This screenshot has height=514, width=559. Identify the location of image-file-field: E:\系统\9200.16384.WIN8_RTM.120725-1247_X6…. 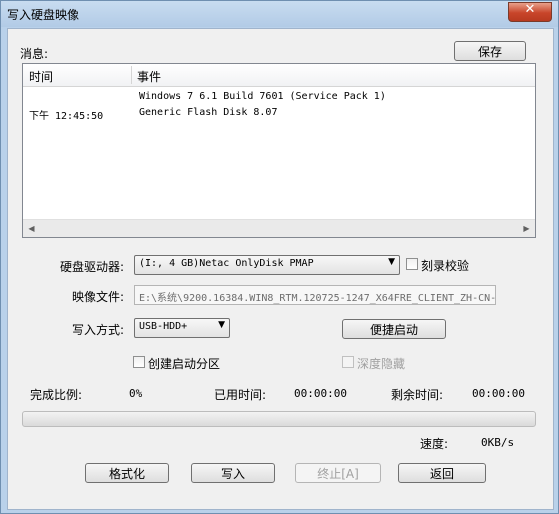
(315, 295).